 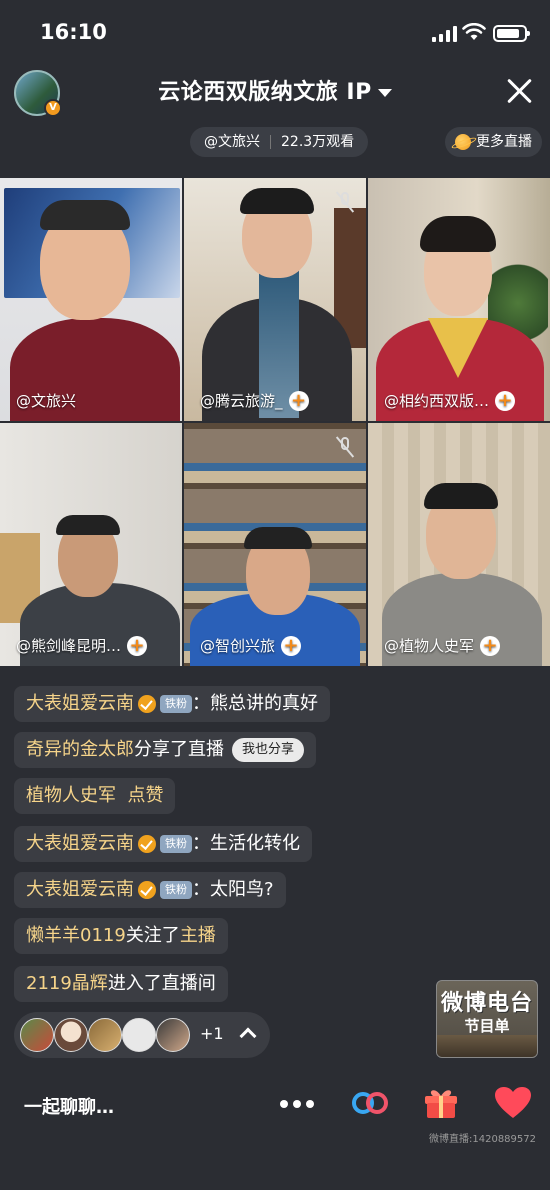 What do you see at coordinates (67, 984) in the screenshot?
I see `chat-username: 2119晶辉` at bounding box center [67, 984].